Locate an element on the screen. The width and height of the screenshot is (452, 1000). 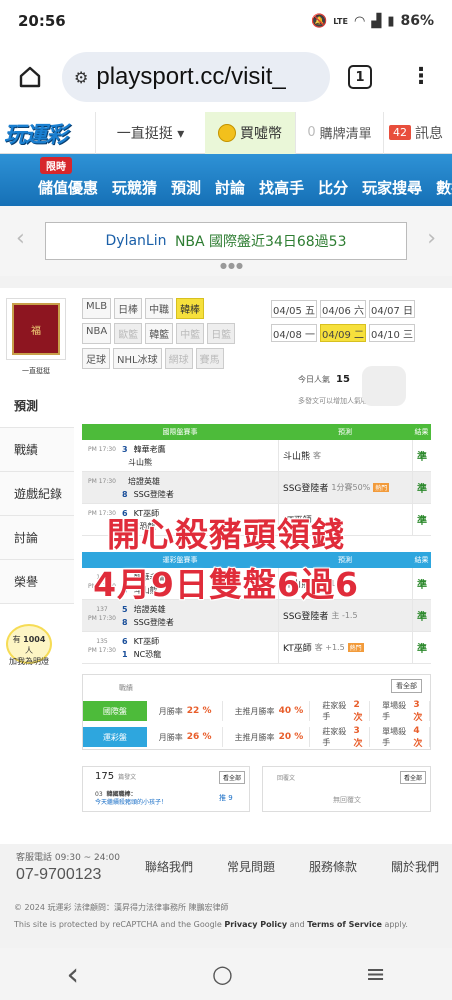
league-button: NHL冰球 is located at coordinates (137, 358).